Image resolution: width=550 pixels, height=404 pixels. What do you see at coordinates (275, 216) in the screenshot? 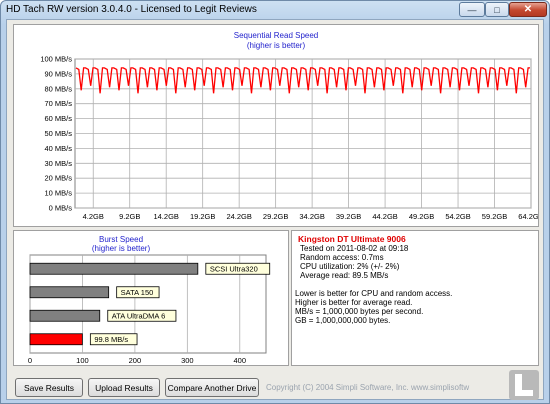
I see `x-tick-label: 29.2GB` at bounding box center [275, 216].